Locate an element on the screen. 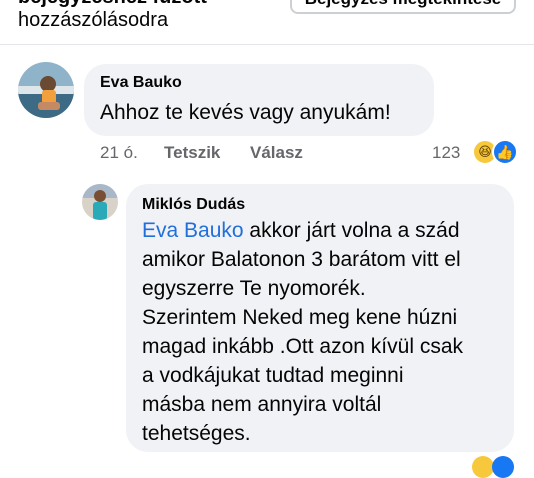 Image resolution: width=534 pixels, height=478 pixels. comment-text-line: amikor Balatonon 3 barátom vitt el is located at coordinates (301, 259).